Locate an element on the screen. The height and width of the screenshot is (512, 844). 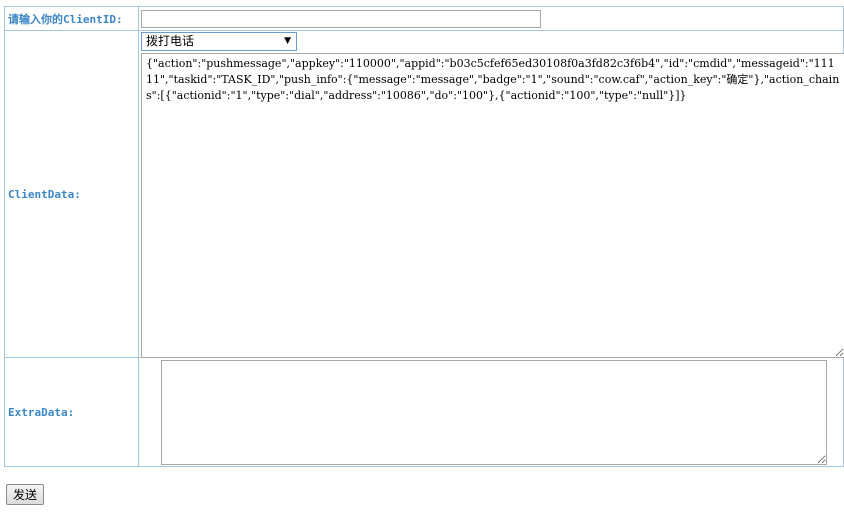
clientdata-label: ClientData: is located at coordinates (71, 194).